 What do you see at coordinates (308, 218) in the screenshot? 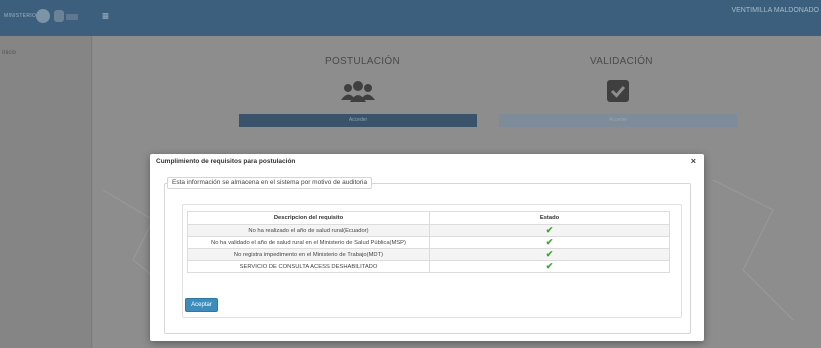
I see `column-header-description: Descripcion del requisito` at bounding box center [308, 218].